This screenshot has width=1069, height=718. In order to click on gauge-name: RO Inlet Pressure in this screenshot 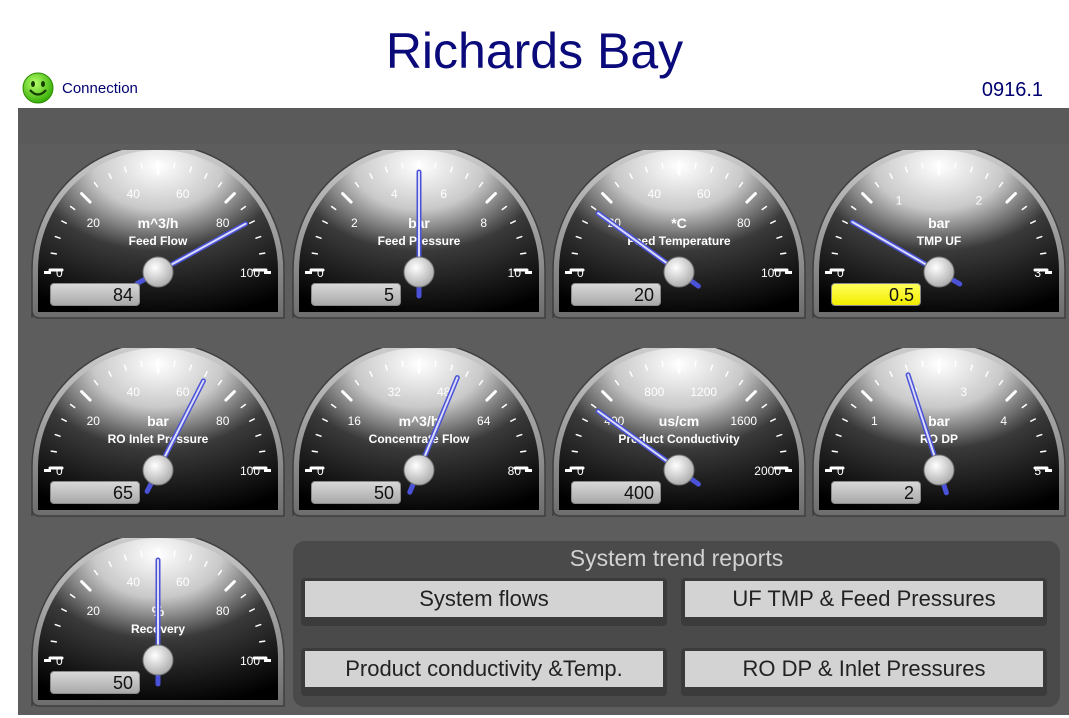, I will do `click(158, 439)`.